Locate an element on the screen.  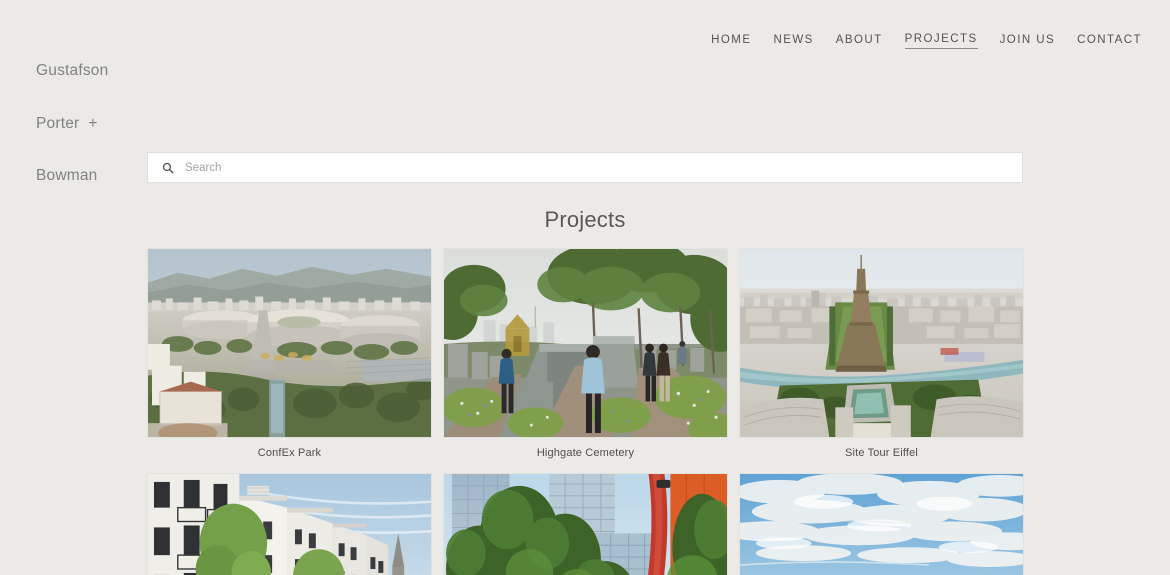
project-thumbnail-site-tour-eiffel is located at coordinates (881, 343).